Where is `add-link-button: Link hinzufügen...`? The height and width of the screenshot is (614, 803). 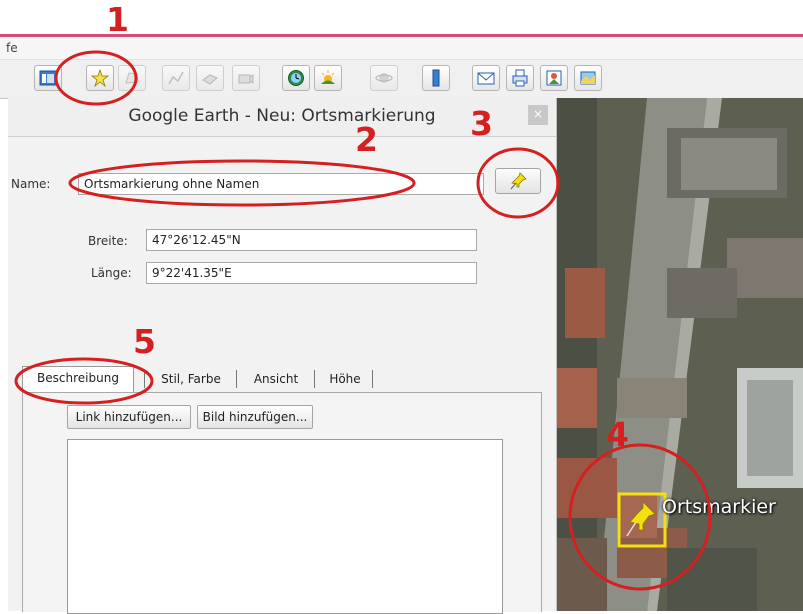
add-link-button: Link hinzufügen... is located at coordinates (129, 417).